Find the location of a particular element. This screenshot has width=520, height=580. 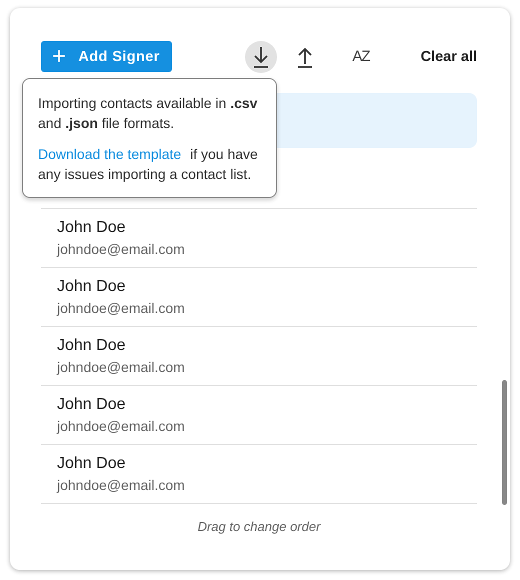

template-help-text: Download the template if you have any issues importing a contact list. is located at coordinates (148, 164).